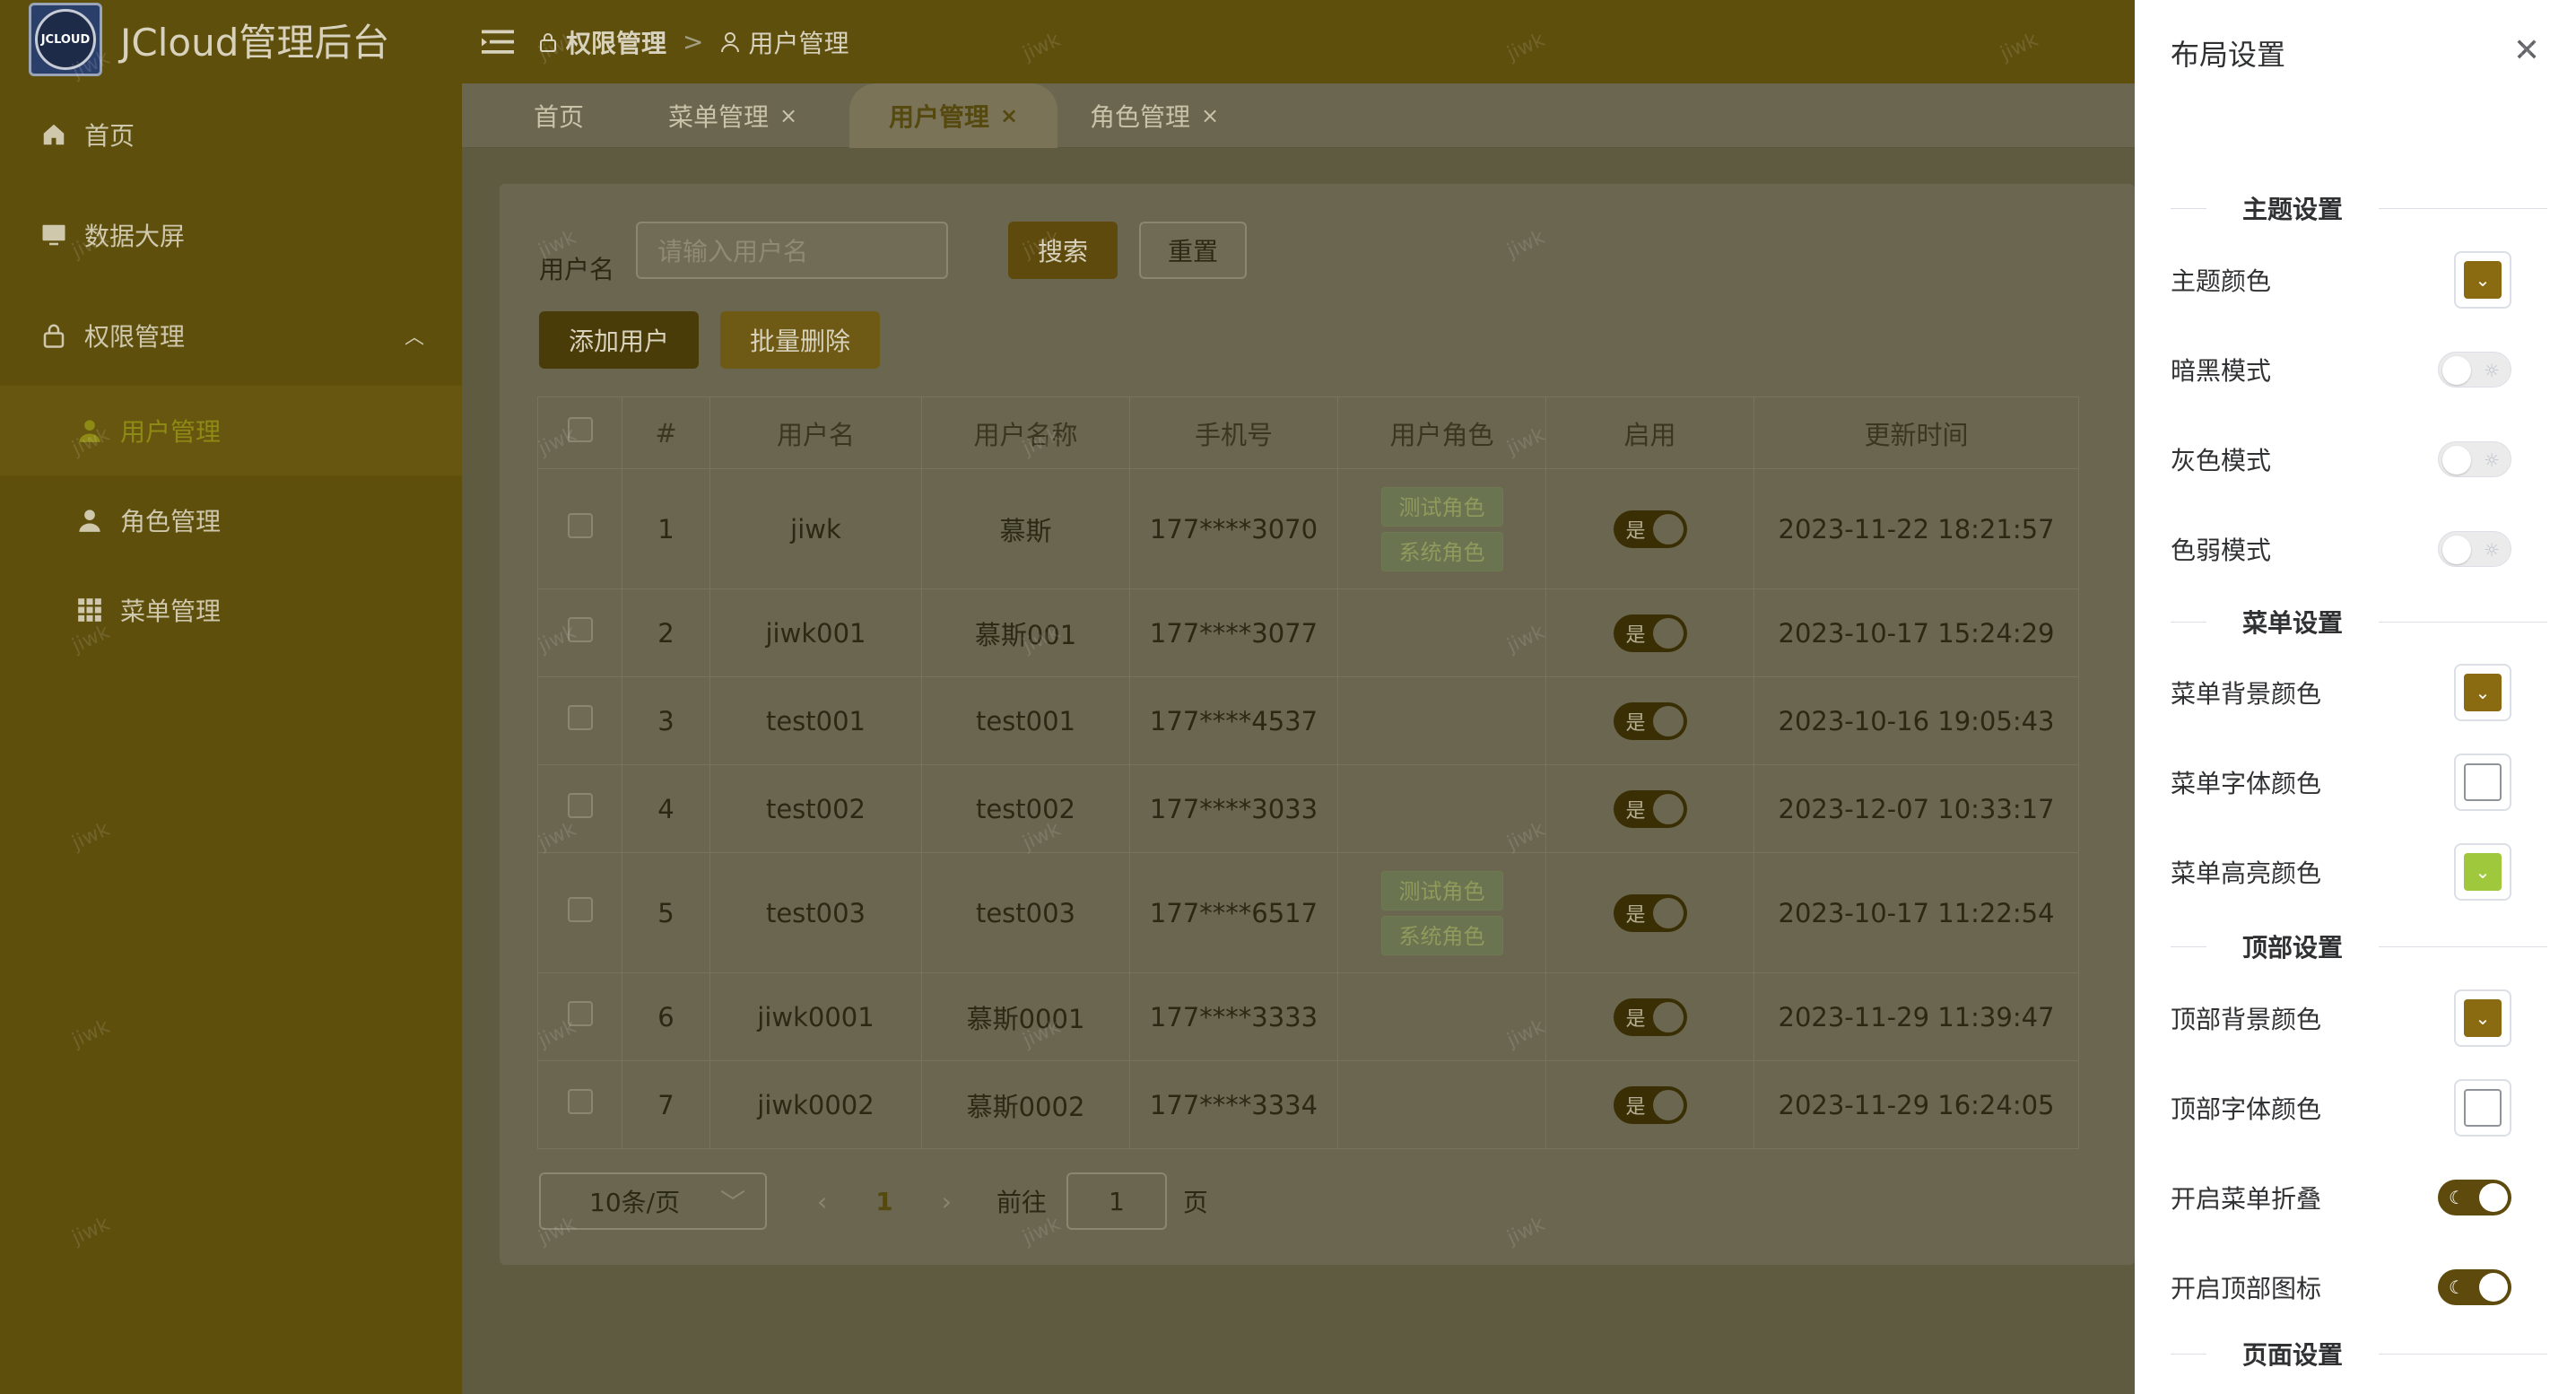  What do you see at coordinates (800, 340) in the screenshot?
I see `batch-delete-button: 批量删除` at bounding box center [800, 340].